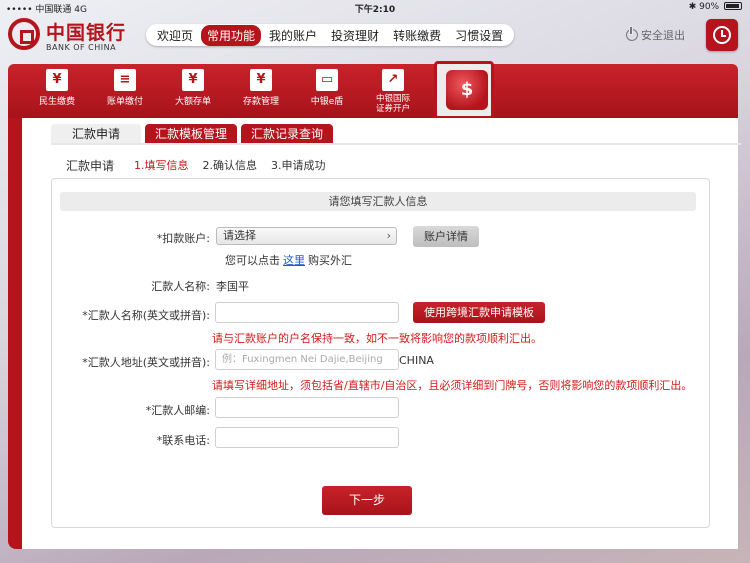 The width and height of the screenshot is (750, 563). Describe the element at coordinates (175, 35) in the screenshot. I see `nav-welcome: 欢迎页` at that location.